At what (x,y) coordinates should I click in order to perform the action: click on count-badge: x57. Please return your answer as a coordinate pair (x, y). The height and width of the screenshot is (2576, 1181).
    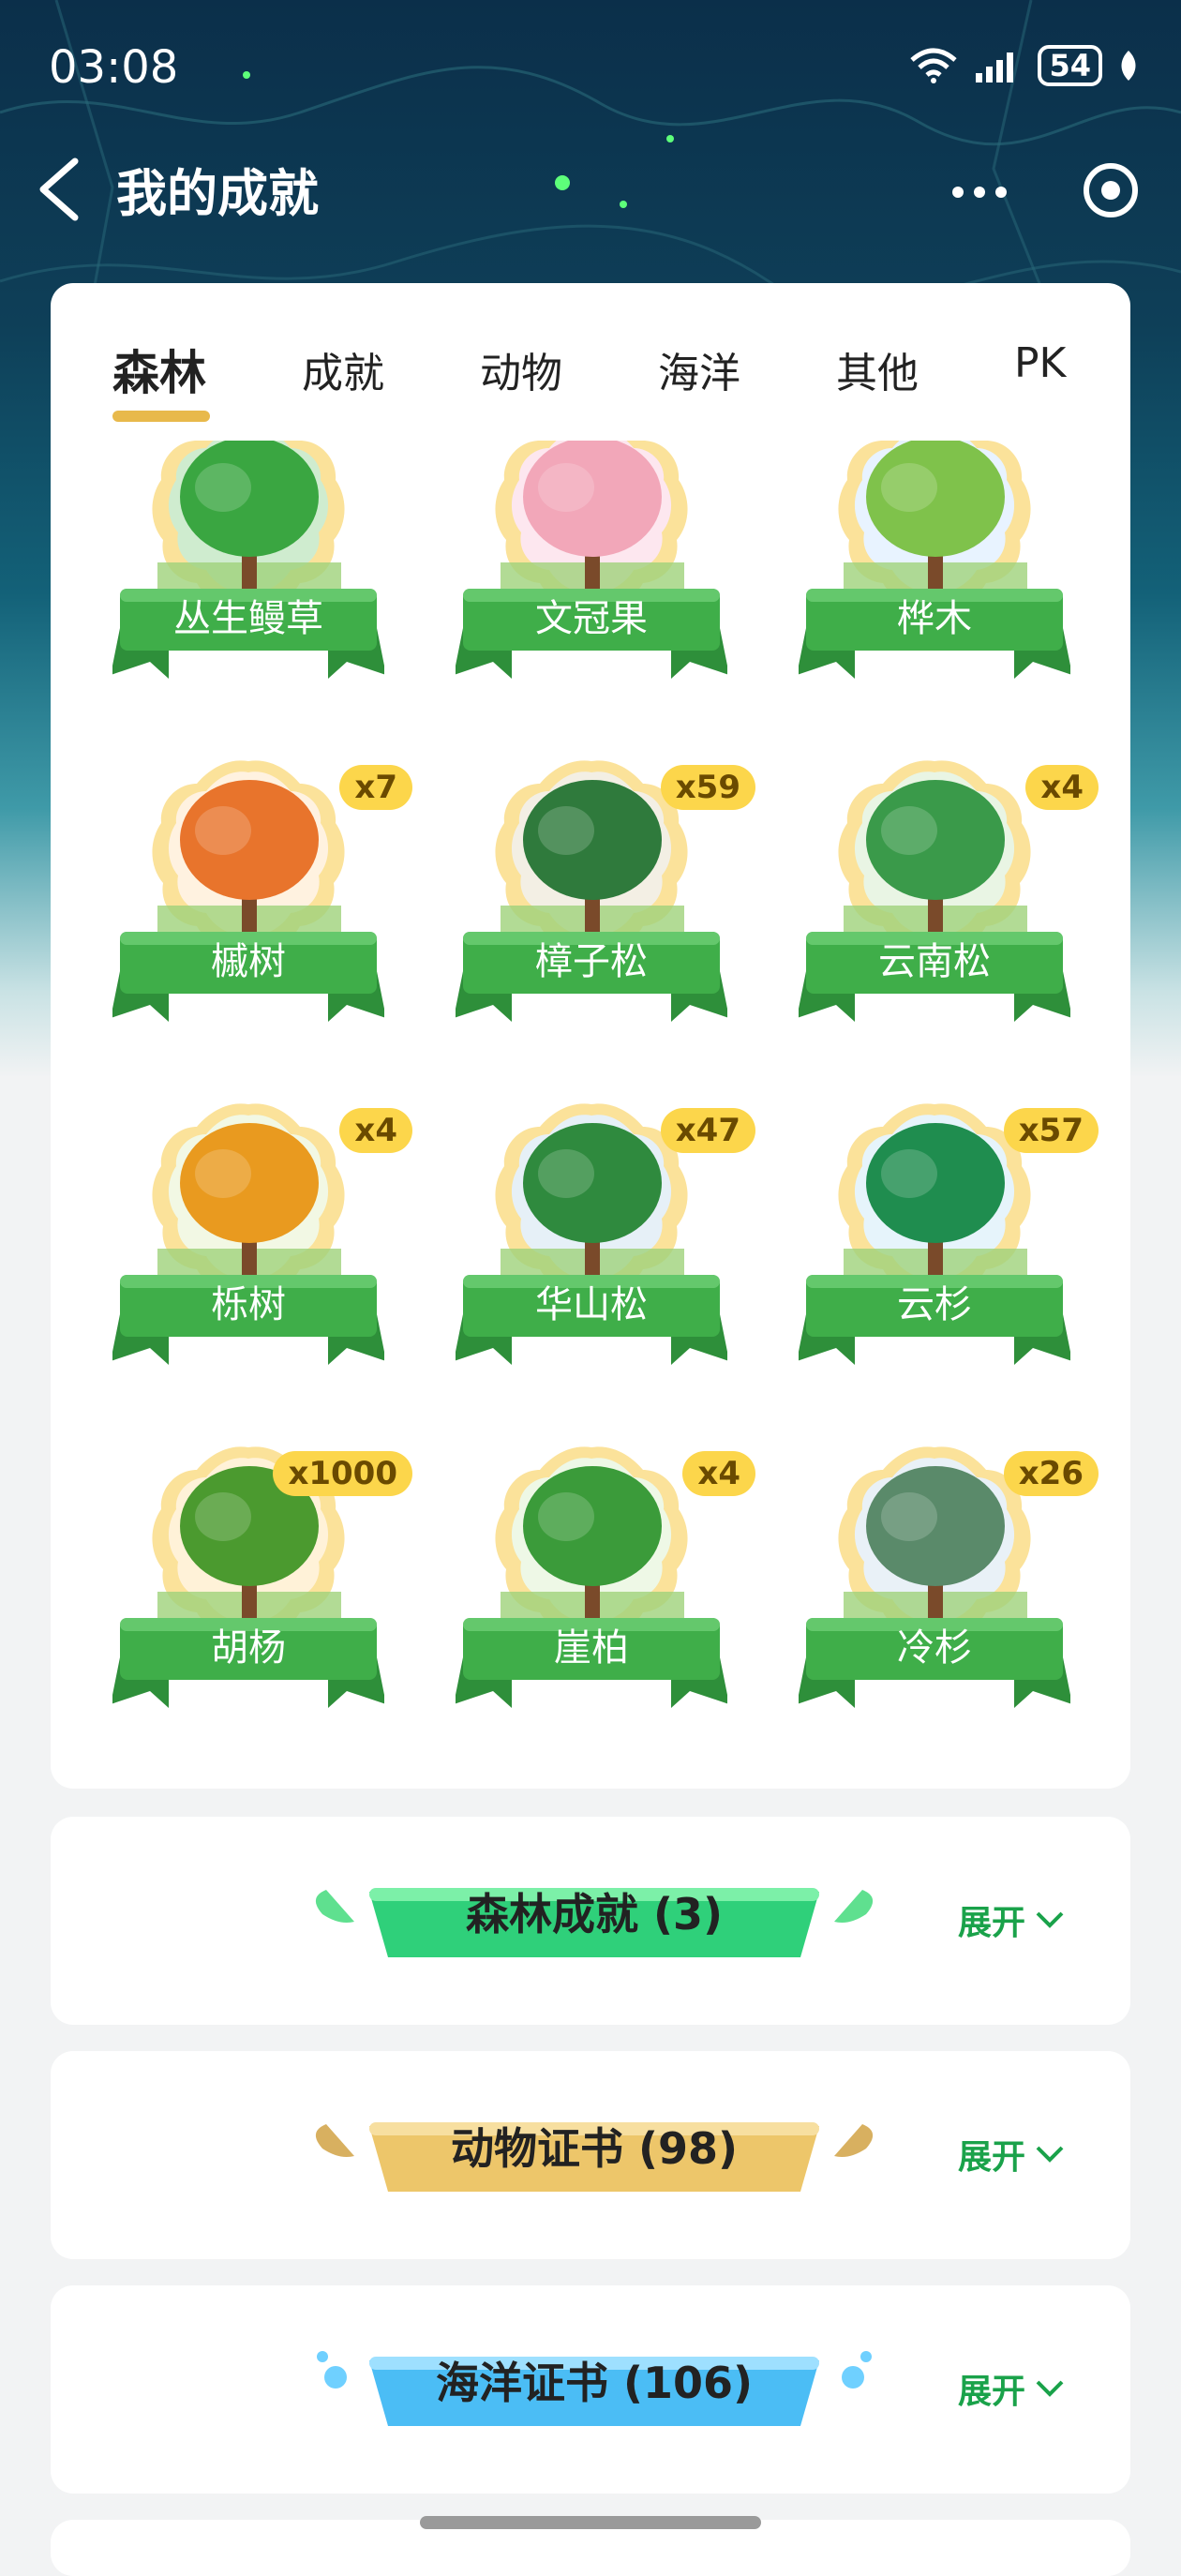
    Looking at the image, I should click on (1051, 1131).